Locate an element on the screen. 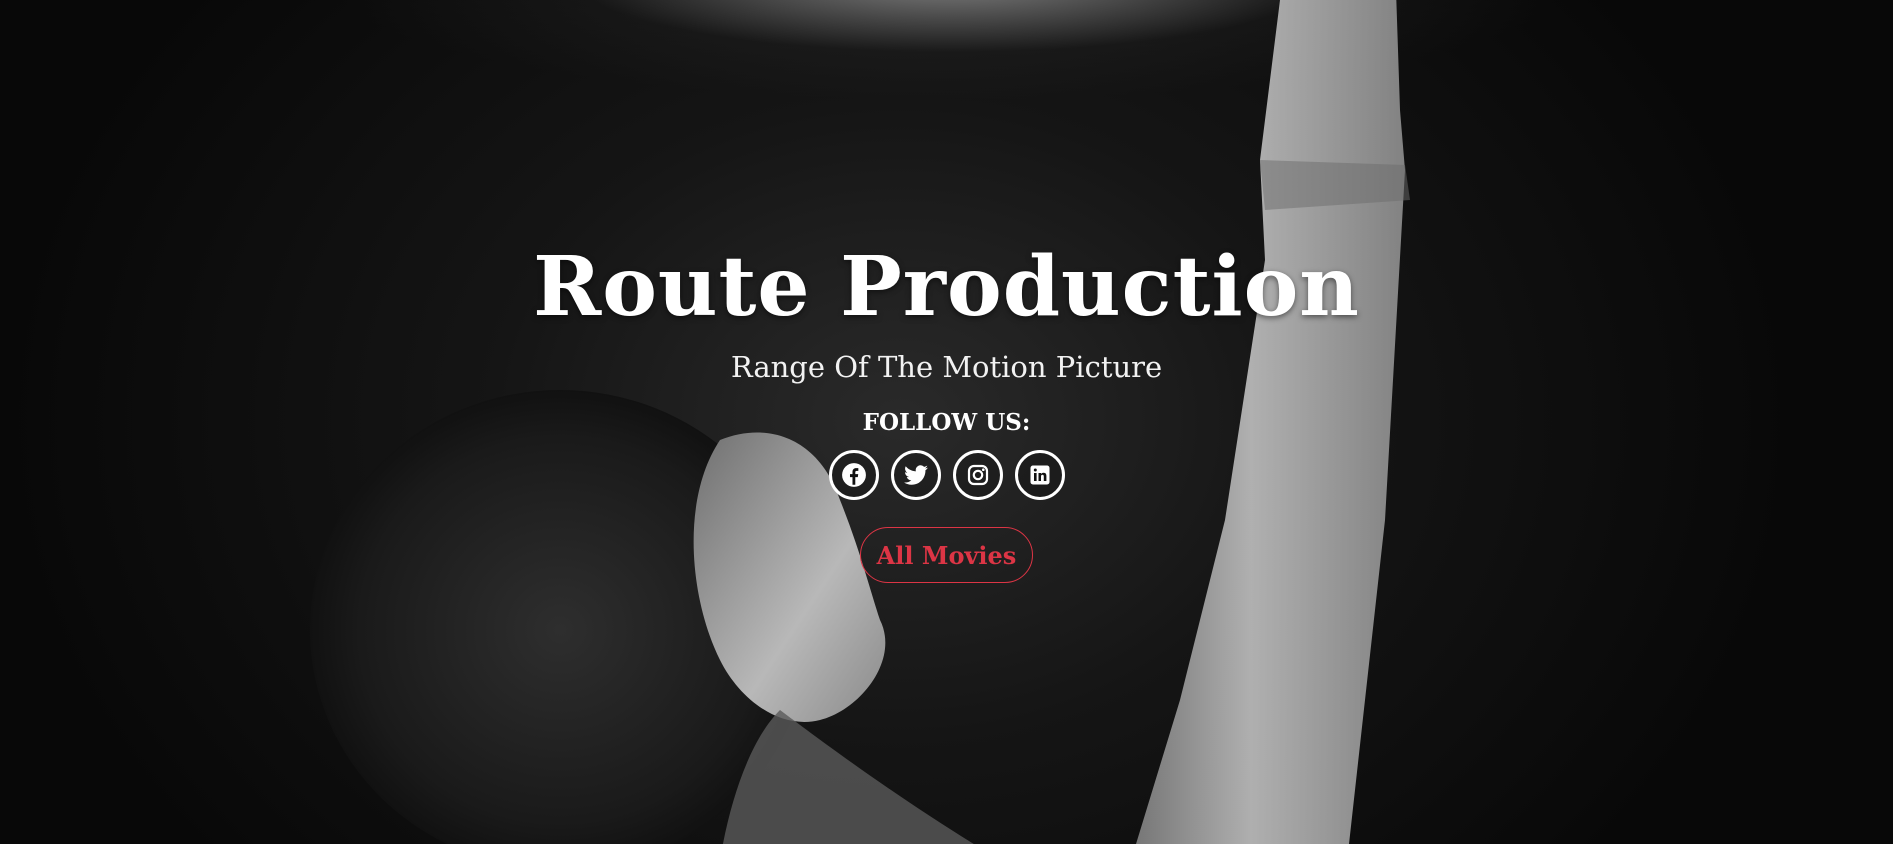 This screenshot has height=844, width=1893. all-movies-button: All Movies is located at coordinates (946, 555).